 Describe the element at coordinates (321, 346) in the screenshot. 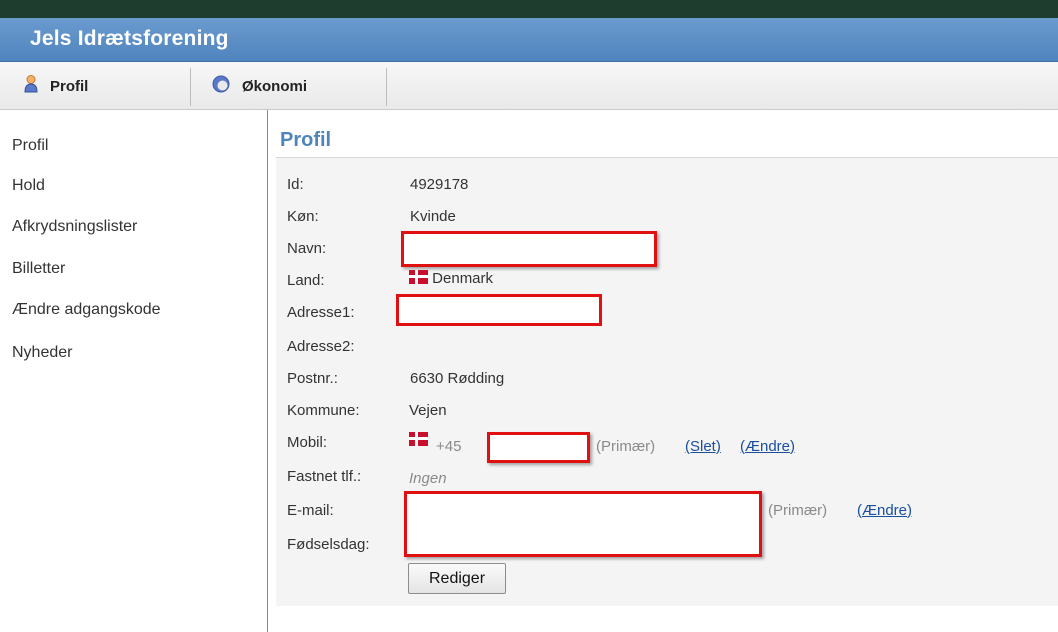

I see `label-address2: Adresse2:` at that location.